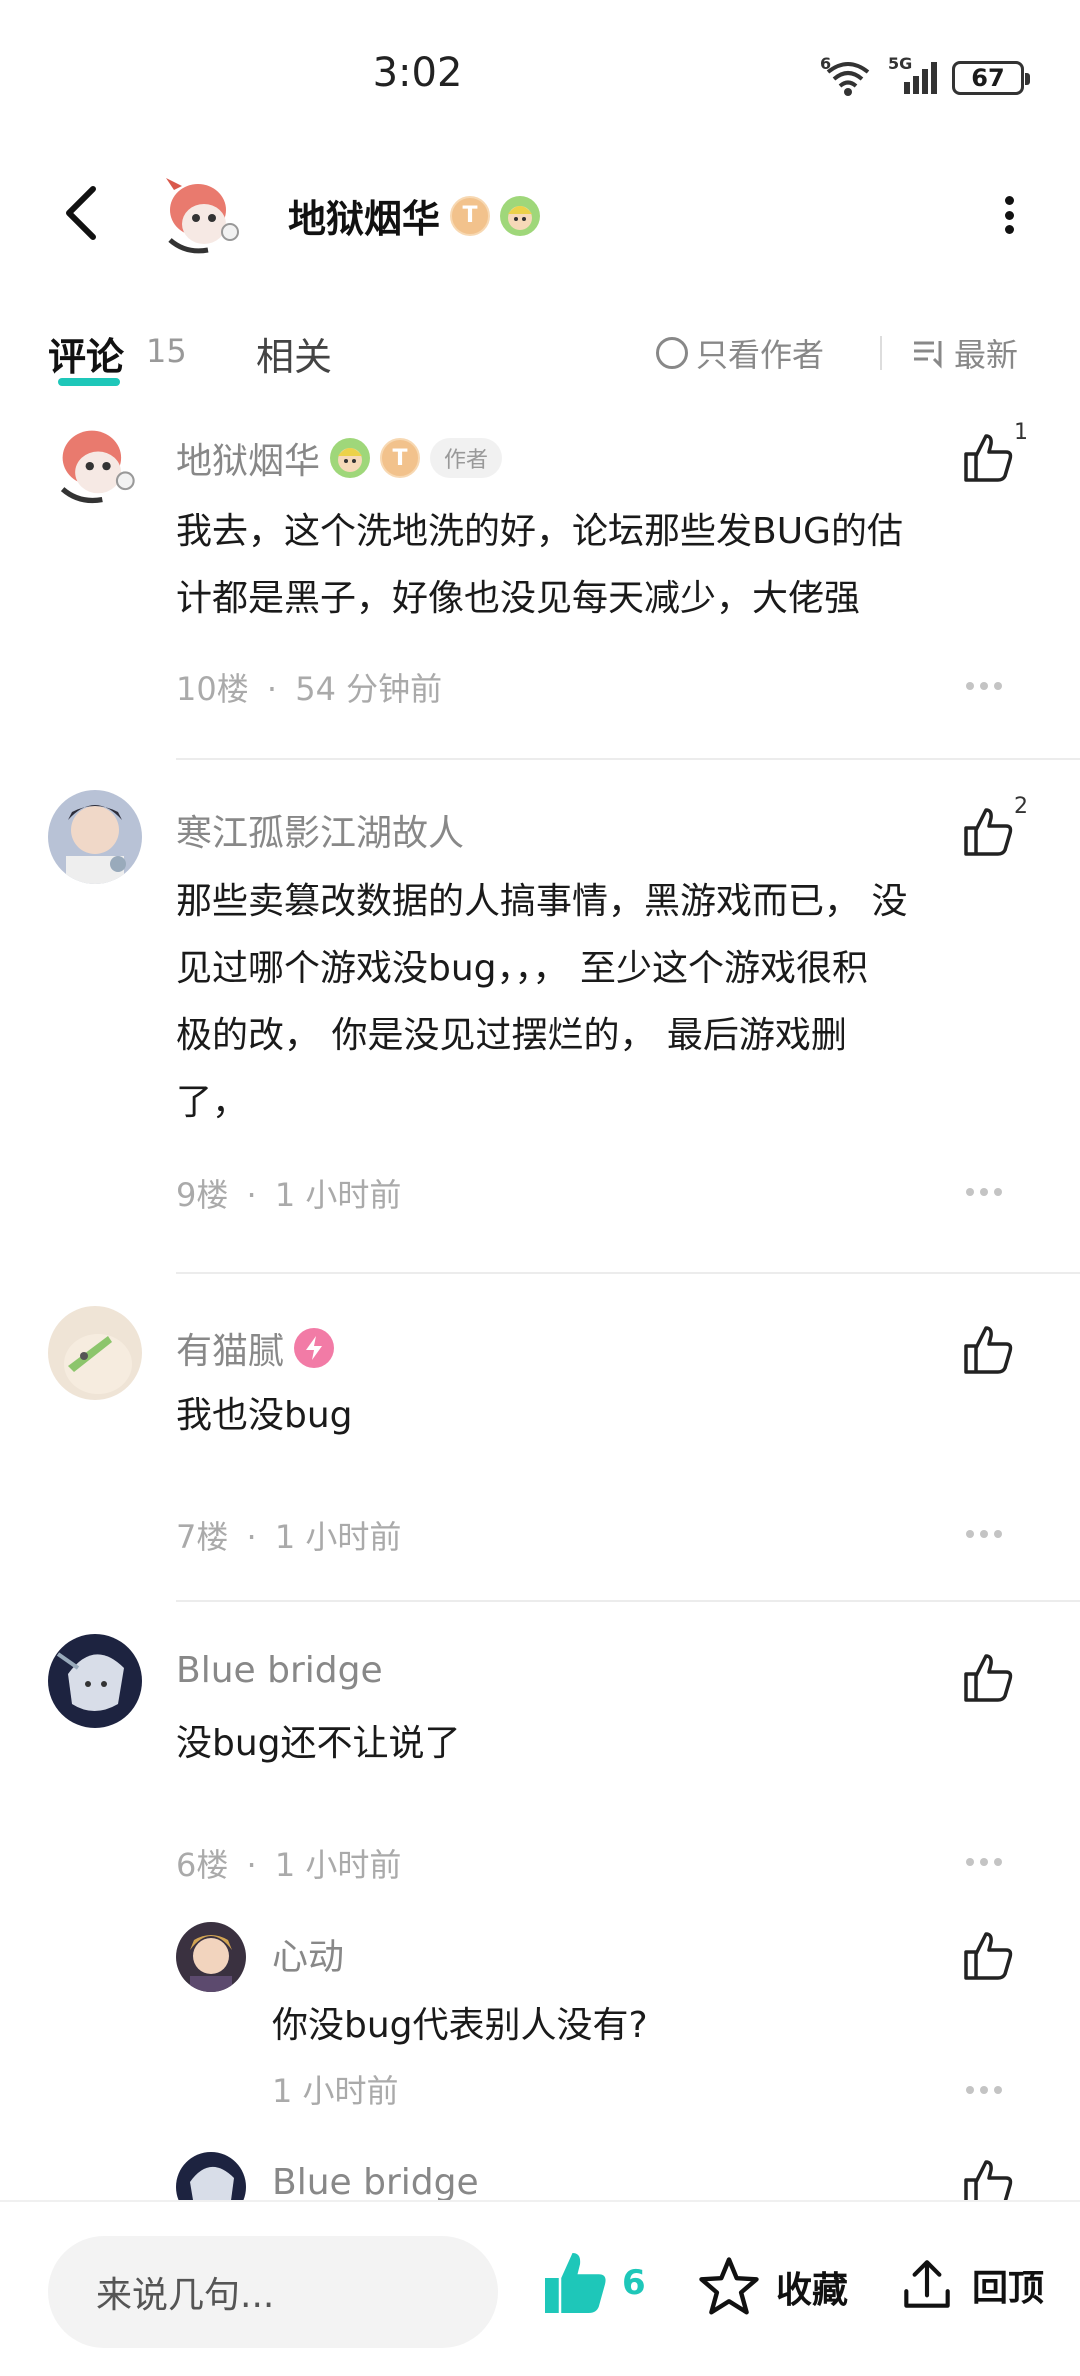  What do you see at coordinates (986, 355) in the screenshot?
I see `sort-label: 最新` at bounding box center [986, 355].